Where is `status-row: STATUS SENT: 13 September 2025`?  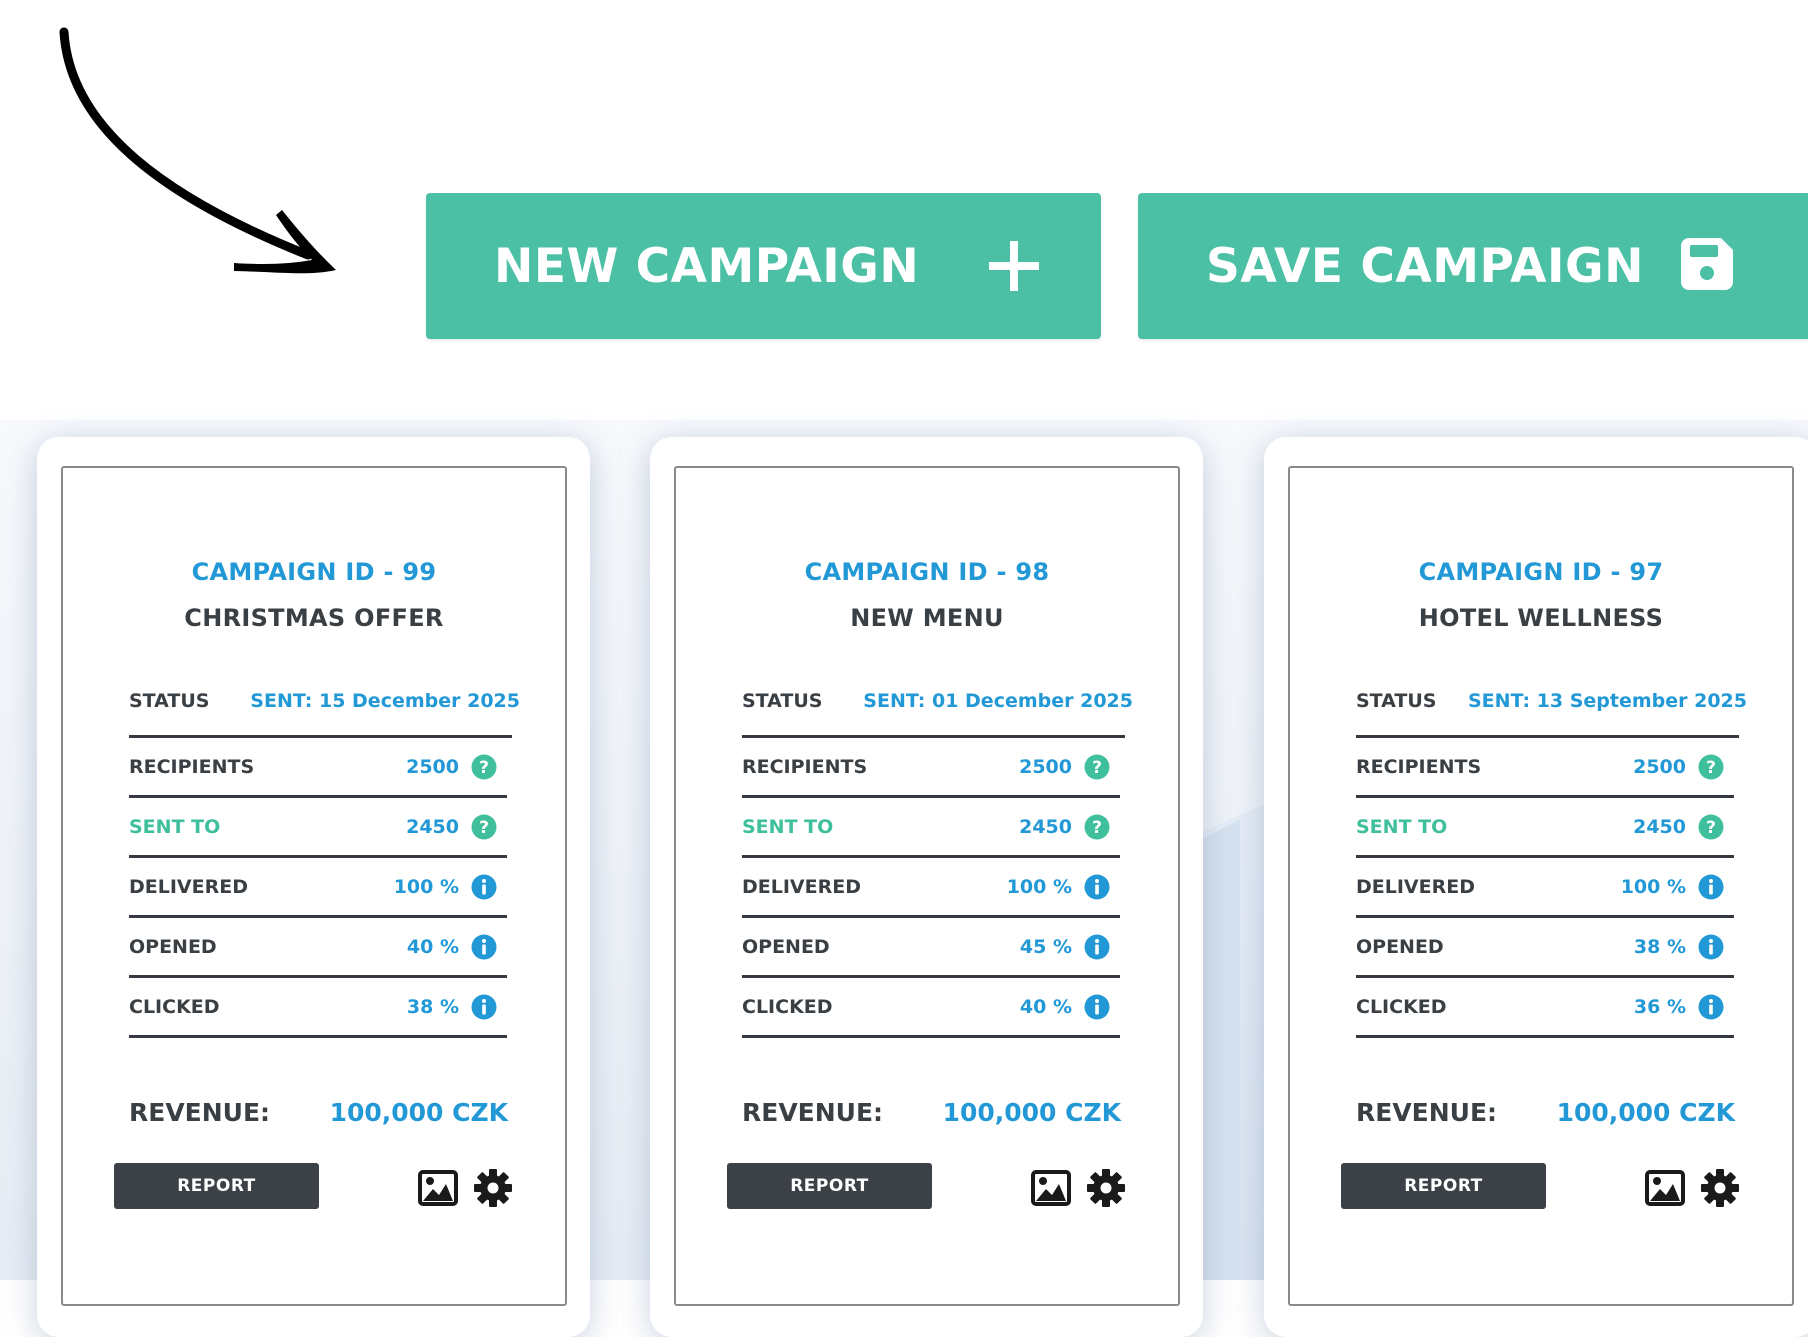
status-row: STATUS SENT: 13 September 2025 is located at coordinates (1551, 714).